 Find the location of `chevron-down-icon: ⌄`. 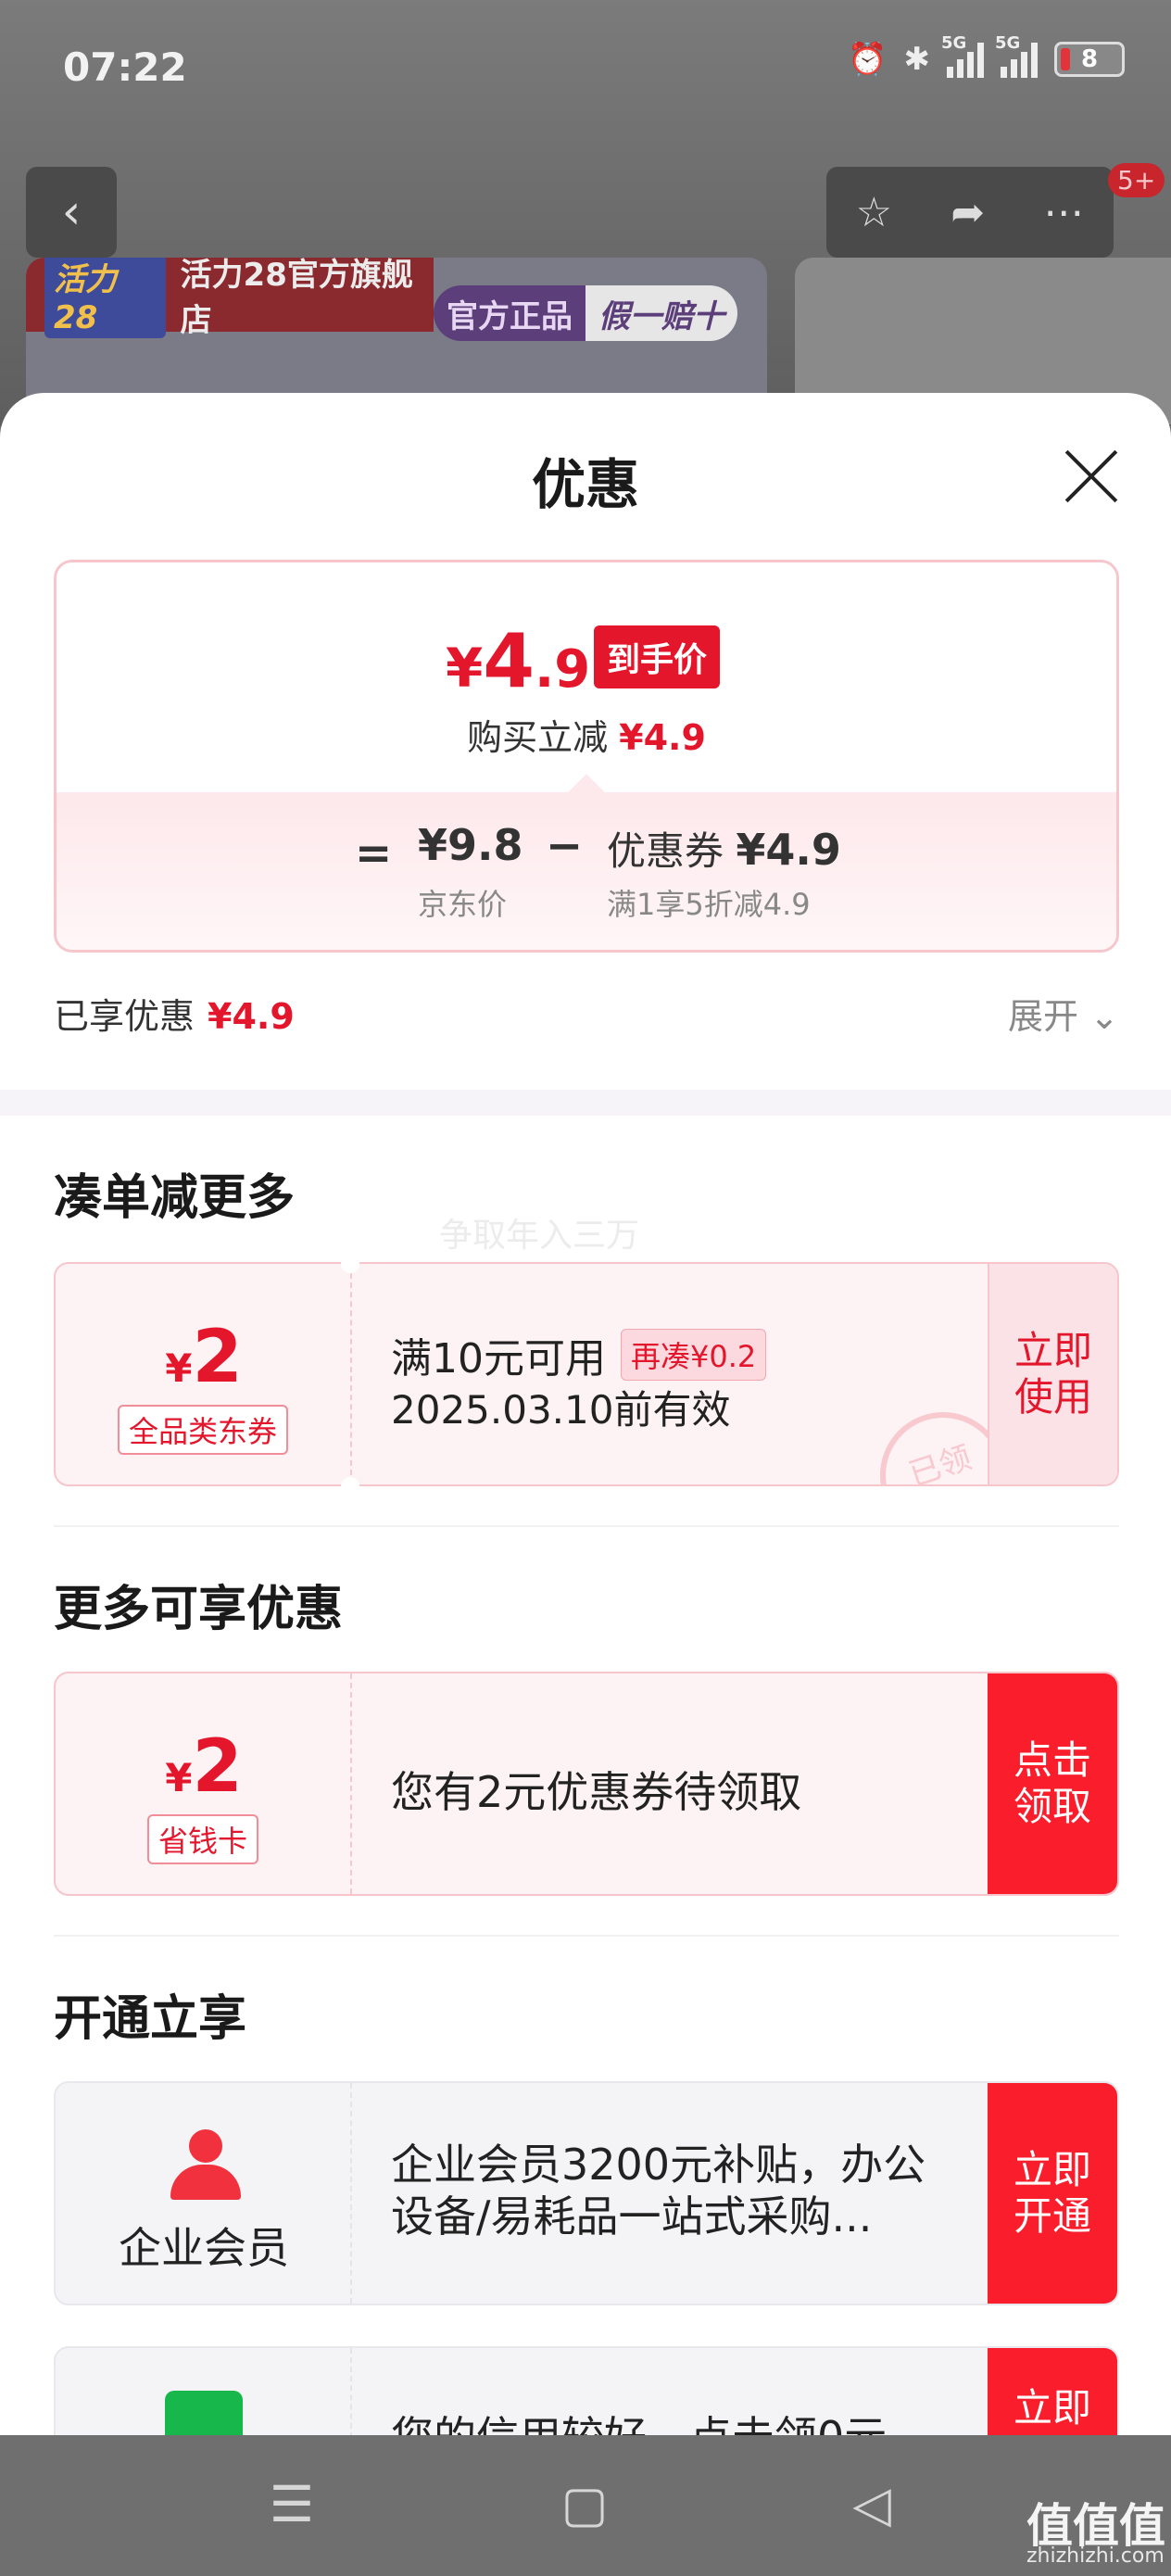

chevron-down-icon: ⌄ is located at coordinates (1104, 1017).